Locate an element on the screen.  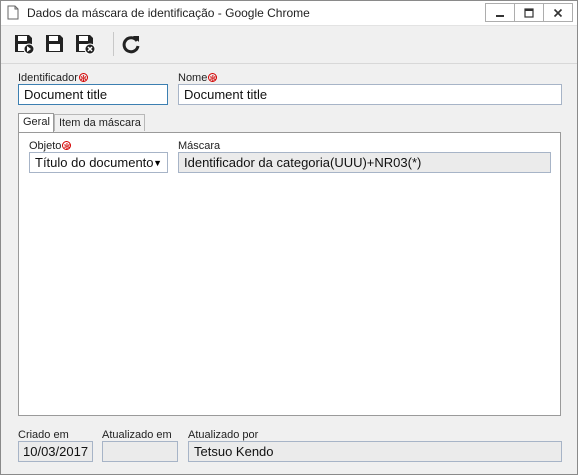
tab-geral: Geral is located at coordinates (36, 122).